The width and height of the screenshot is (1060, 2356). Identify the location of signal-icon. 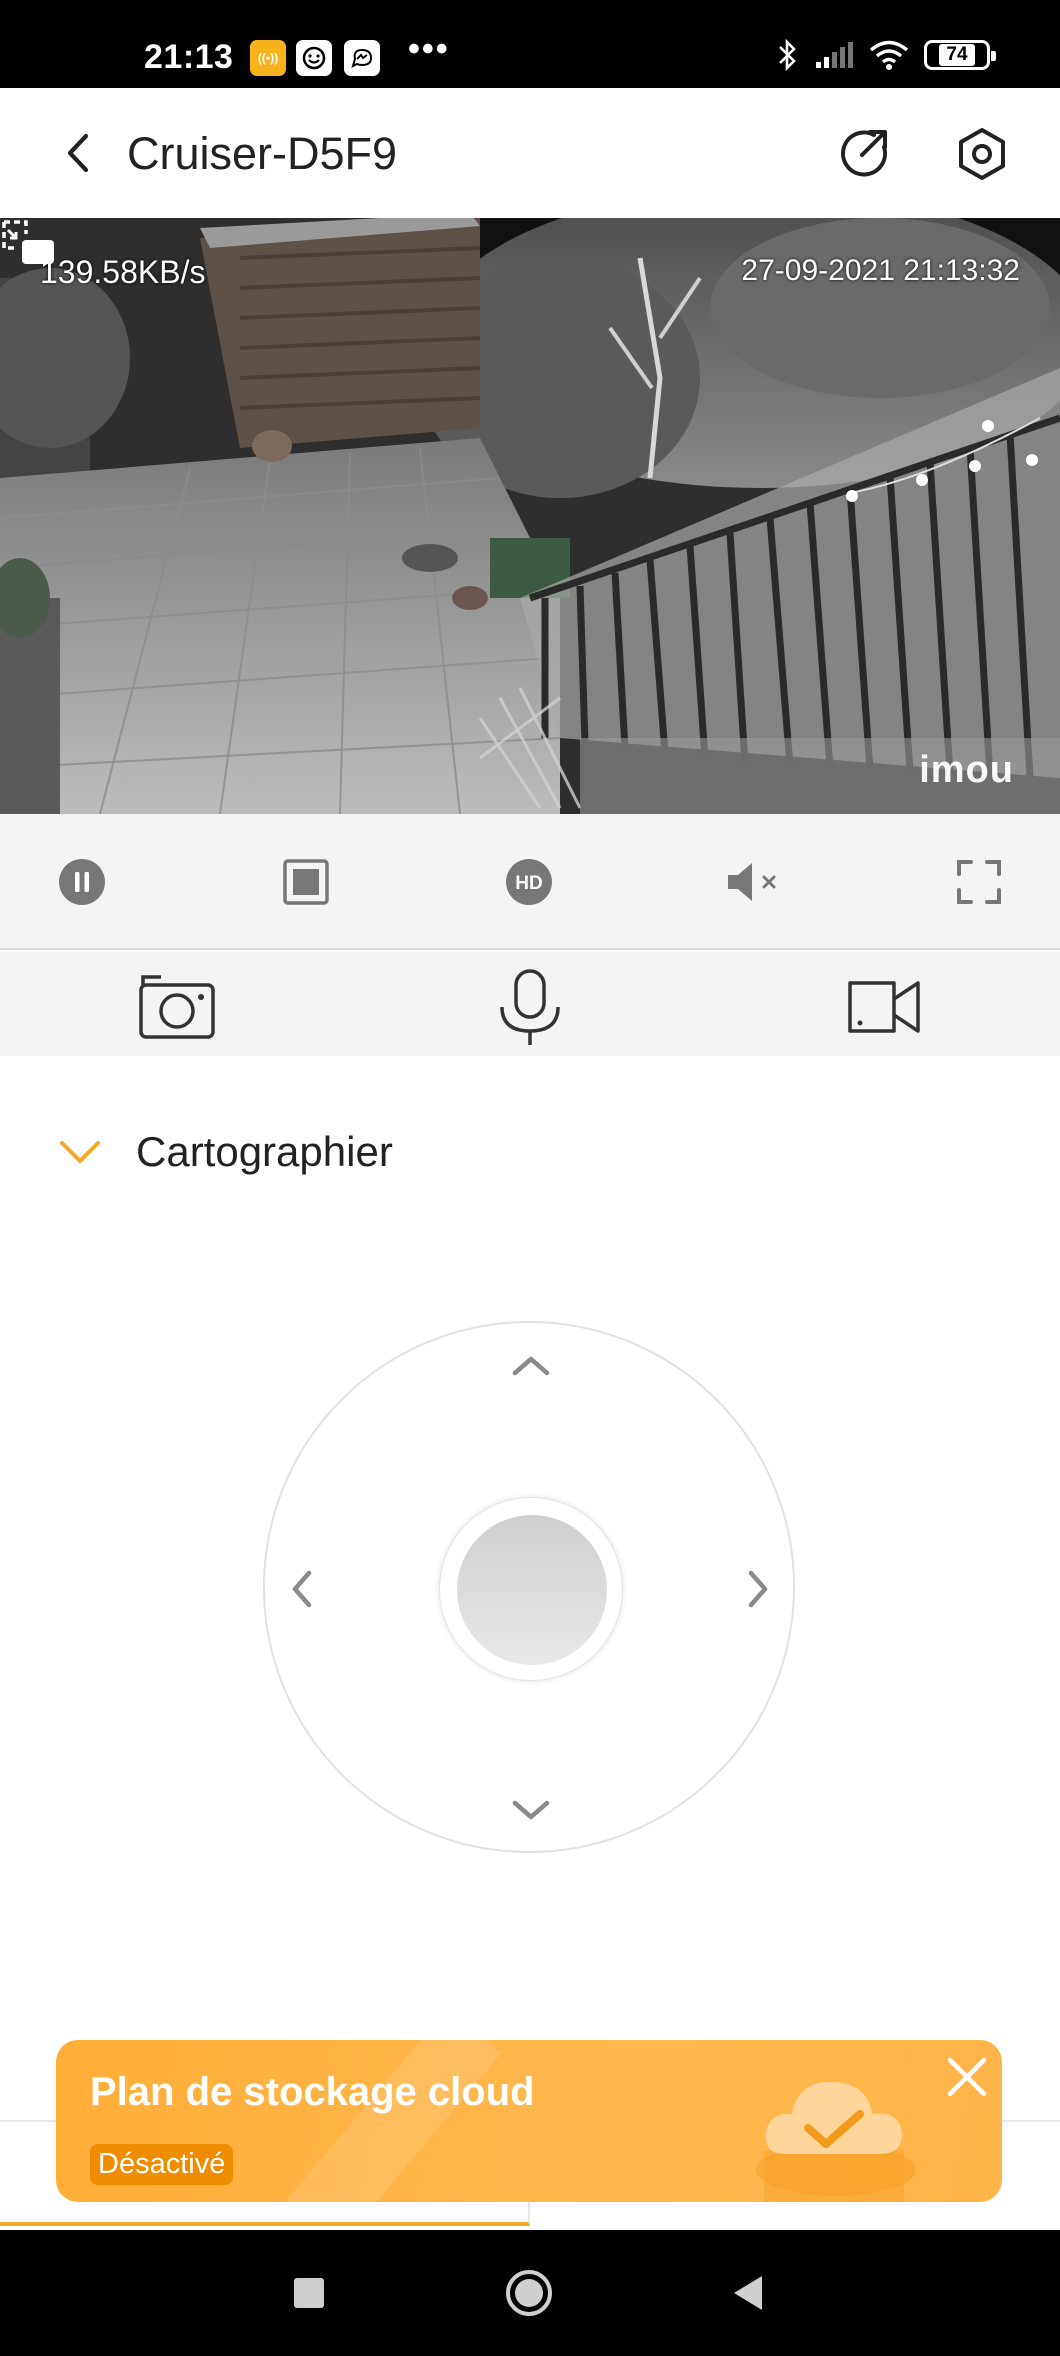
(834, 55).